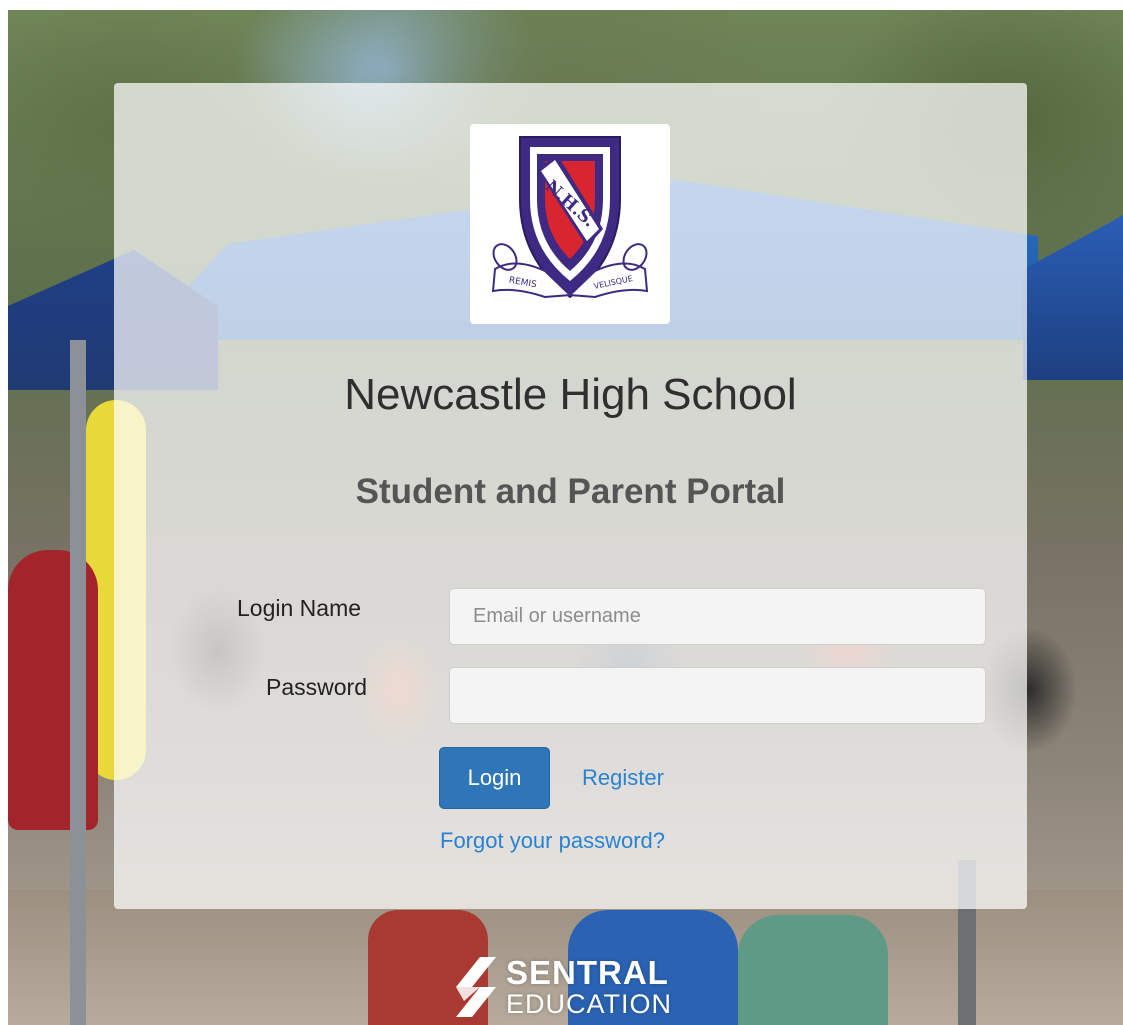 The height and width of the screenshot is (1025, 1123). What do you see at coordinates (476, 987) in the screenshot?
I see `sentral-mark-icon` at bounding box center [476, 987].